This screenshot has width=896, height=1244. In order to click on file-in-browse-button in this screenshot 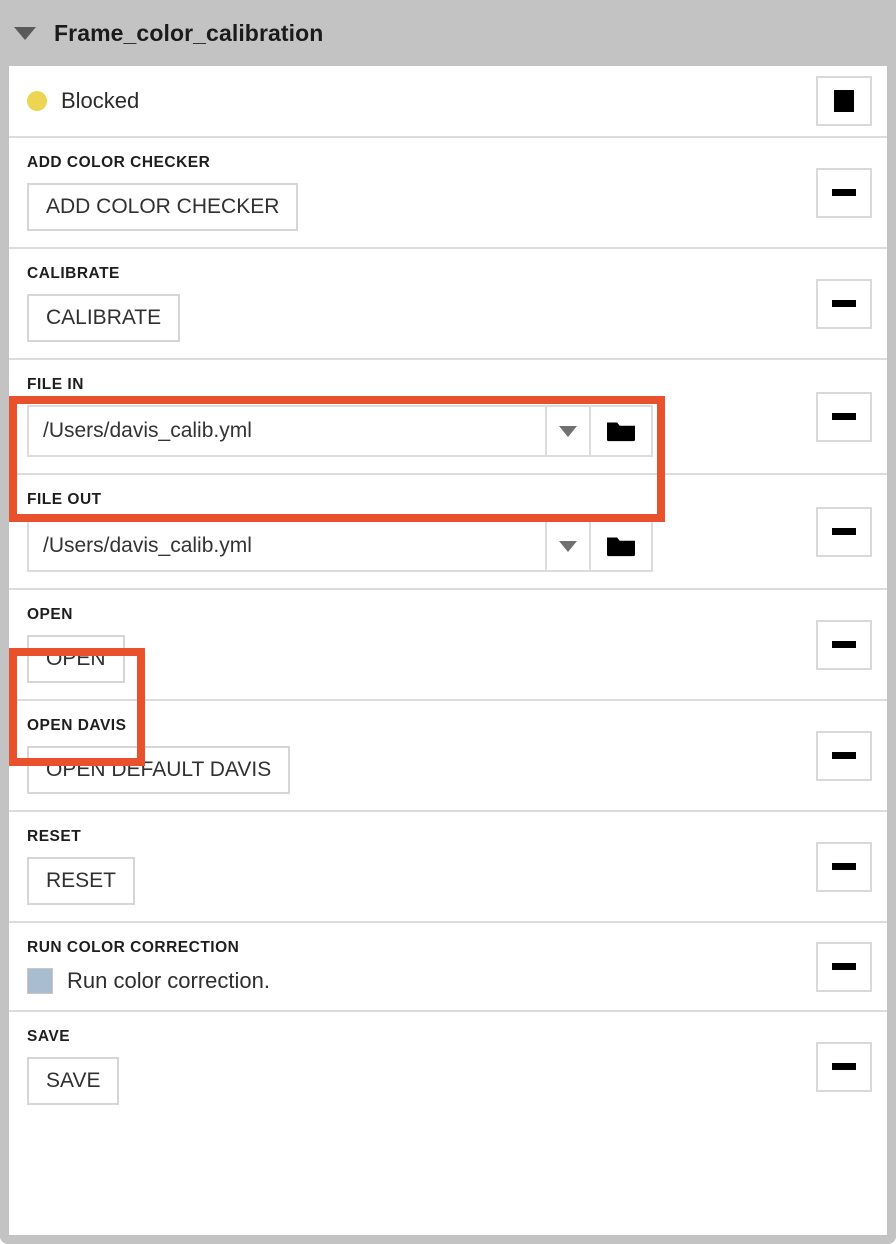, I will do `click(620, 431)`.